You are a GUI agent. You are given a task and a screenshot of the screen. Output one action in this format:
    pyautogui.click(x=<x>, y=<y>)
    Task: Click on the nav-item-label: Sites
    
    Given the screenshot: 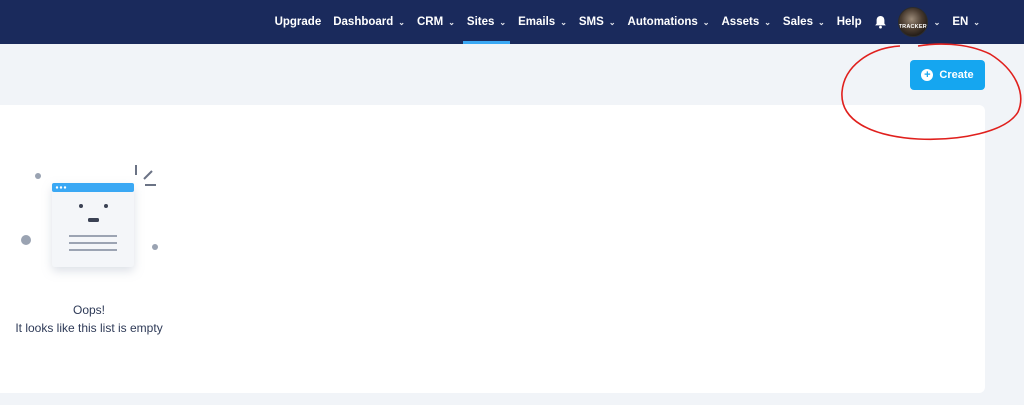 What is the action you would take?
    pyautogui.click(x=480, y=22)
    